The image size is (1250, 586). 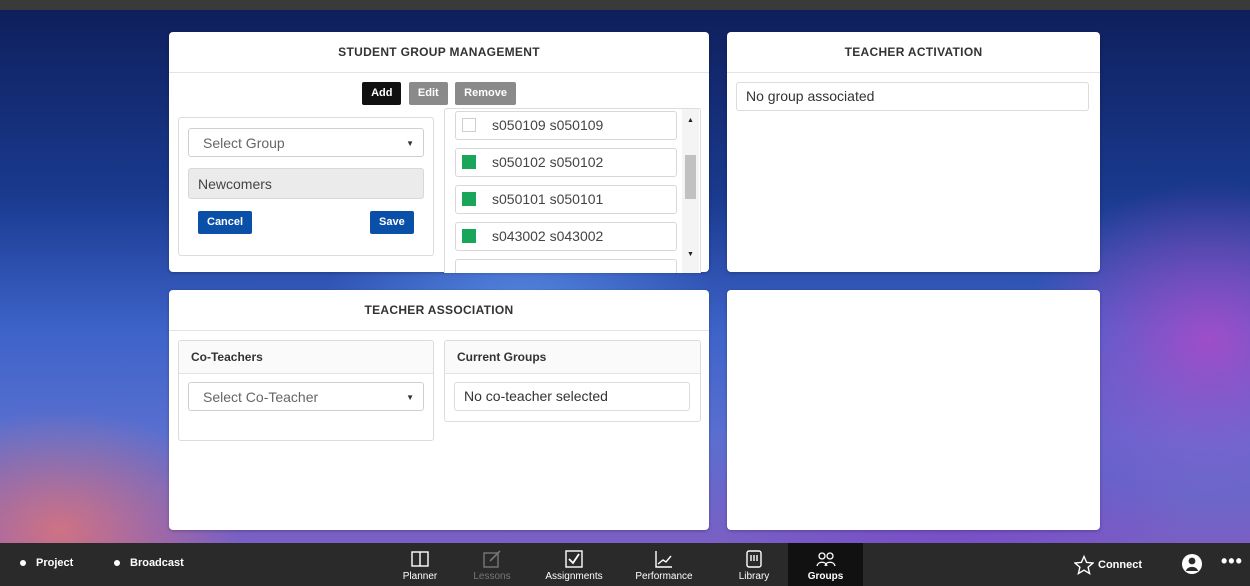 I want to click on project-item: Project, so click(x=46, y=563).